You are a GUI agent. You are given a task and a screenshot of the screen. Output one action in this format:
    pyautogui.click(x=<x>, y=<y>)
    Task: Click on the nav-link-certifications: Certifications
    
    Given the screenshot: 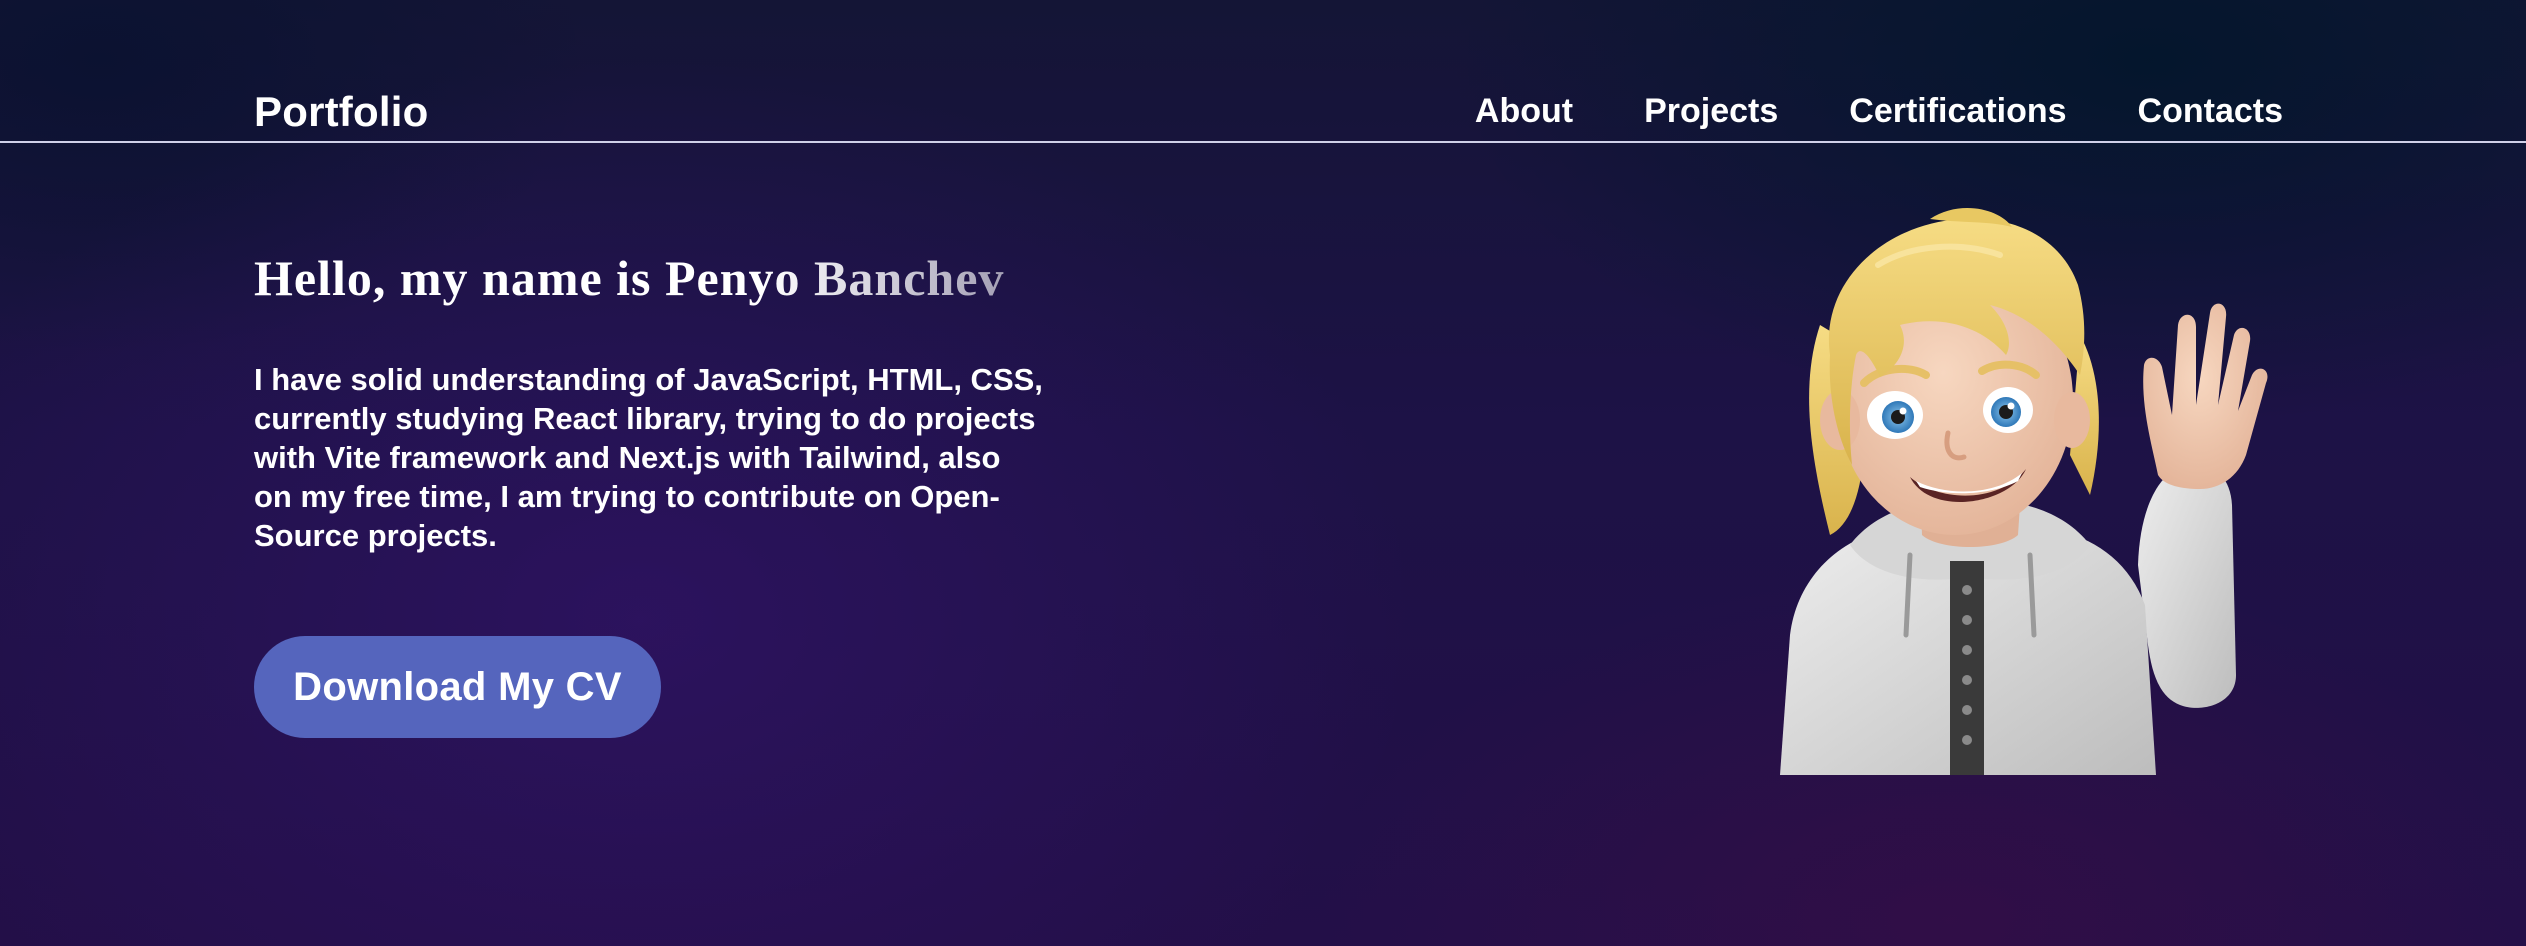 What is the action you would take?
    pyautogui.click(x=1957, y=111)
    